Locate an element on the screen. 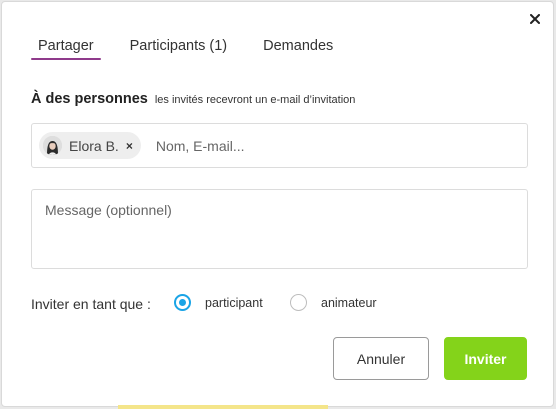 The width and height of the screenshot is (556, 409). tab-bar: Partager Participants (1) Demandes is located at coordinates (196, 48).